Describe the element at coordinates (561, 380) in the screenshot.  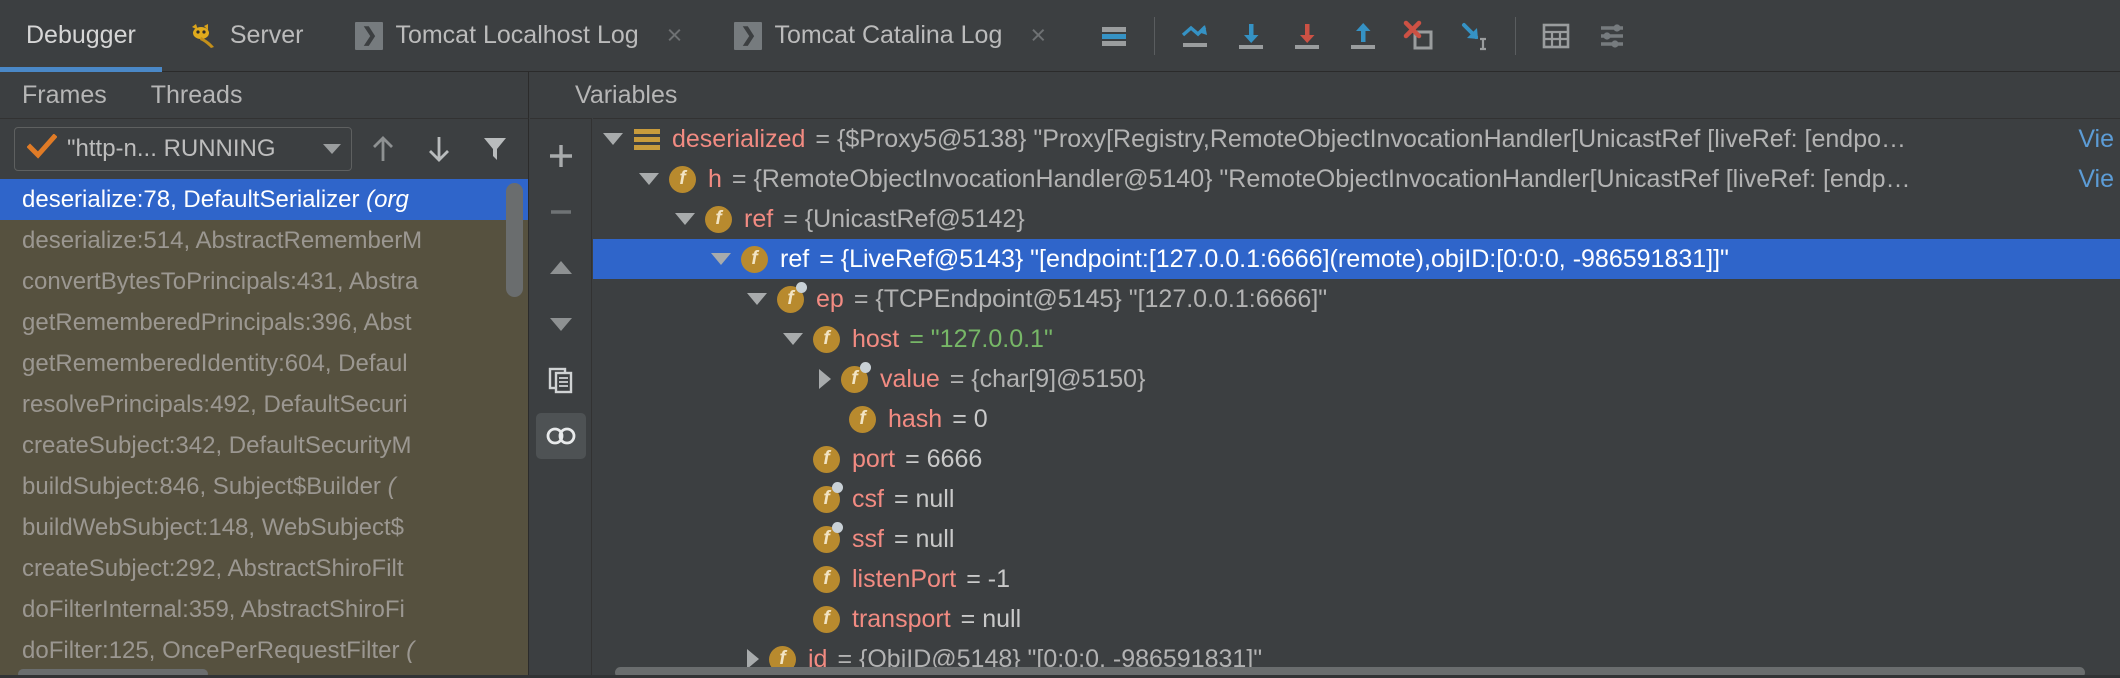
I see `copy-value-button` at that location.